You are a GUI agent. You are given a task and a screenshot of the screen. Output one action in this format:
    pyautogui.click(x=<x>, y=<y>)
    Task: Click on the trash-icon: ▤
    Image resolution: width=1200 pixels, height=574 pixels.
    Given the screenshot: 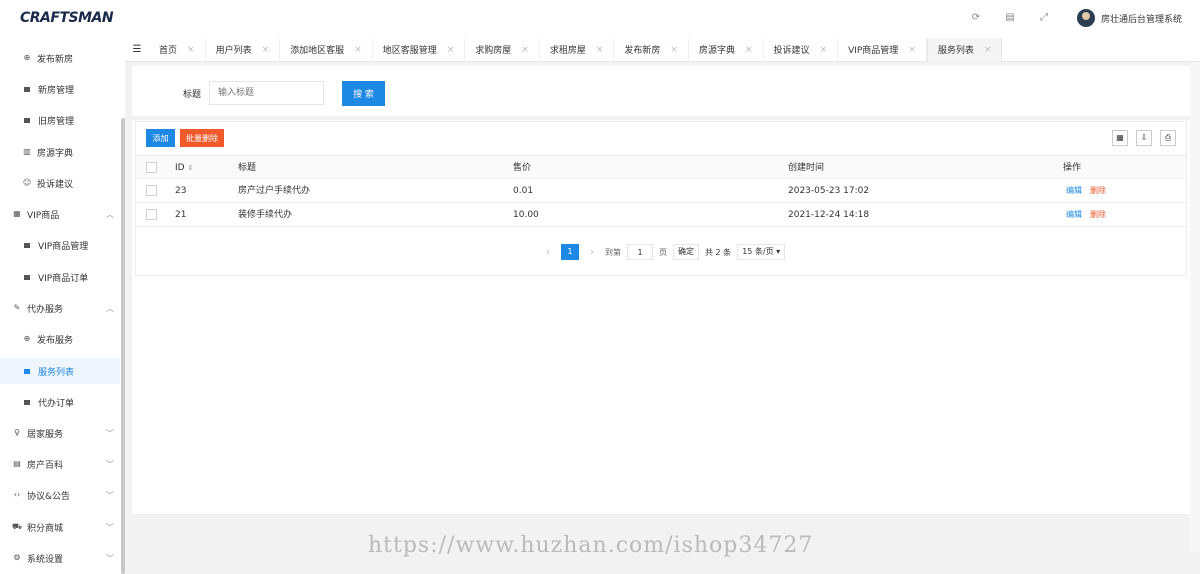 What is the action you would take?
    pyautogui.click(x=1010, y=18)
    